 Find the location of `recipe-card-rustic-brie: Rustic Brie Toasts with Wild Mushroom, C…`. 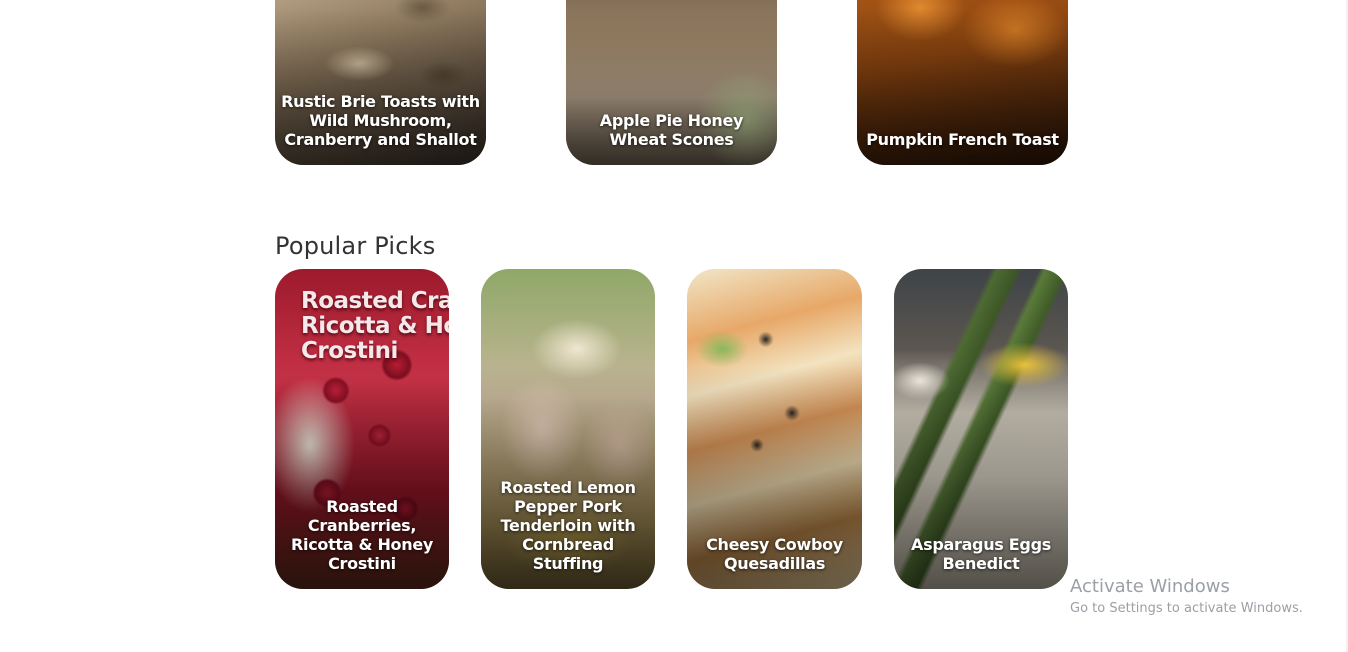

recipe-card-rustic-brie: Rustic Brie Toasts with Wild Mushroom, C… is located at coordinates (380, 82).